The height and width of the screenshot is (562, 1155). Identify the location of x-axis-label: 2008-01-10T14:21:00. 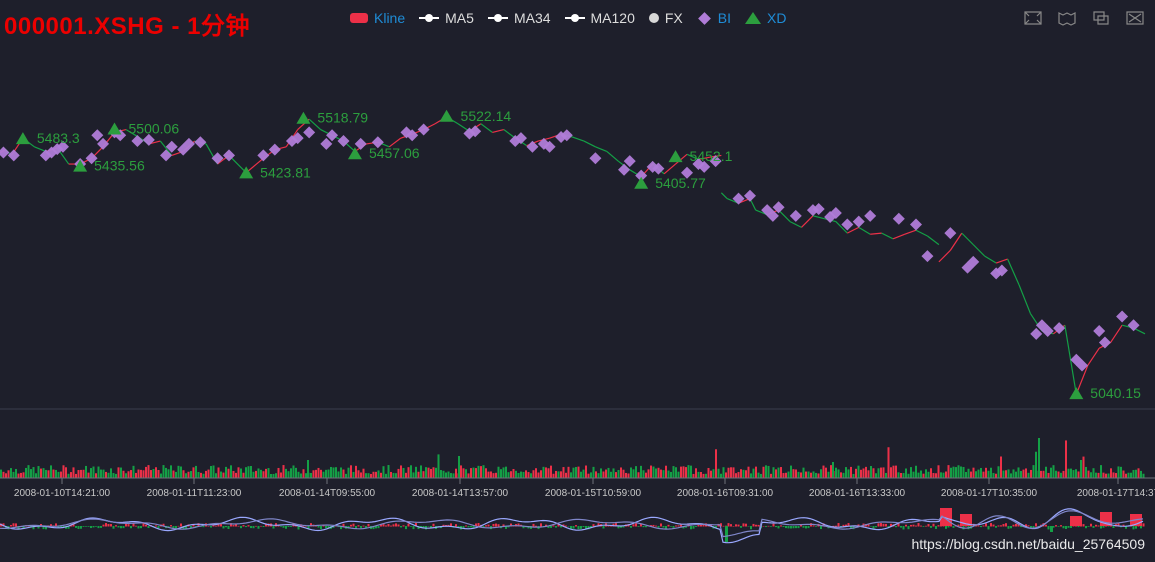
(62, 493).